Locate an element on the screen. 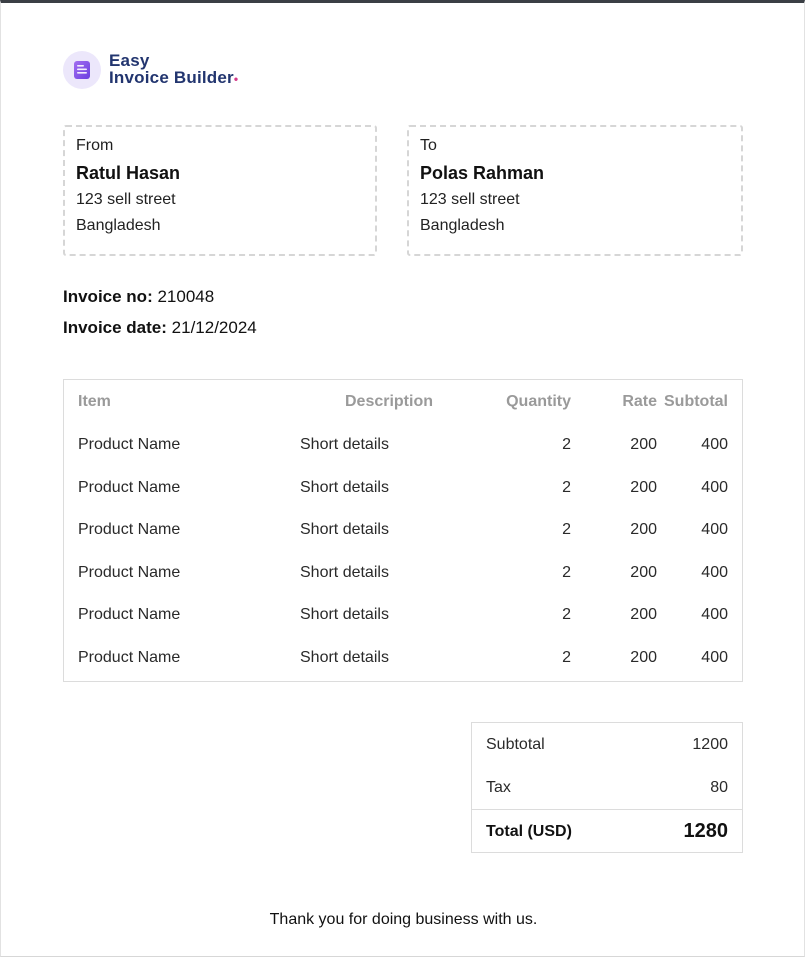 The height and width of the screenshot is (957, 805). subtotal-value: 1200 is located at coordinates (710, 744).